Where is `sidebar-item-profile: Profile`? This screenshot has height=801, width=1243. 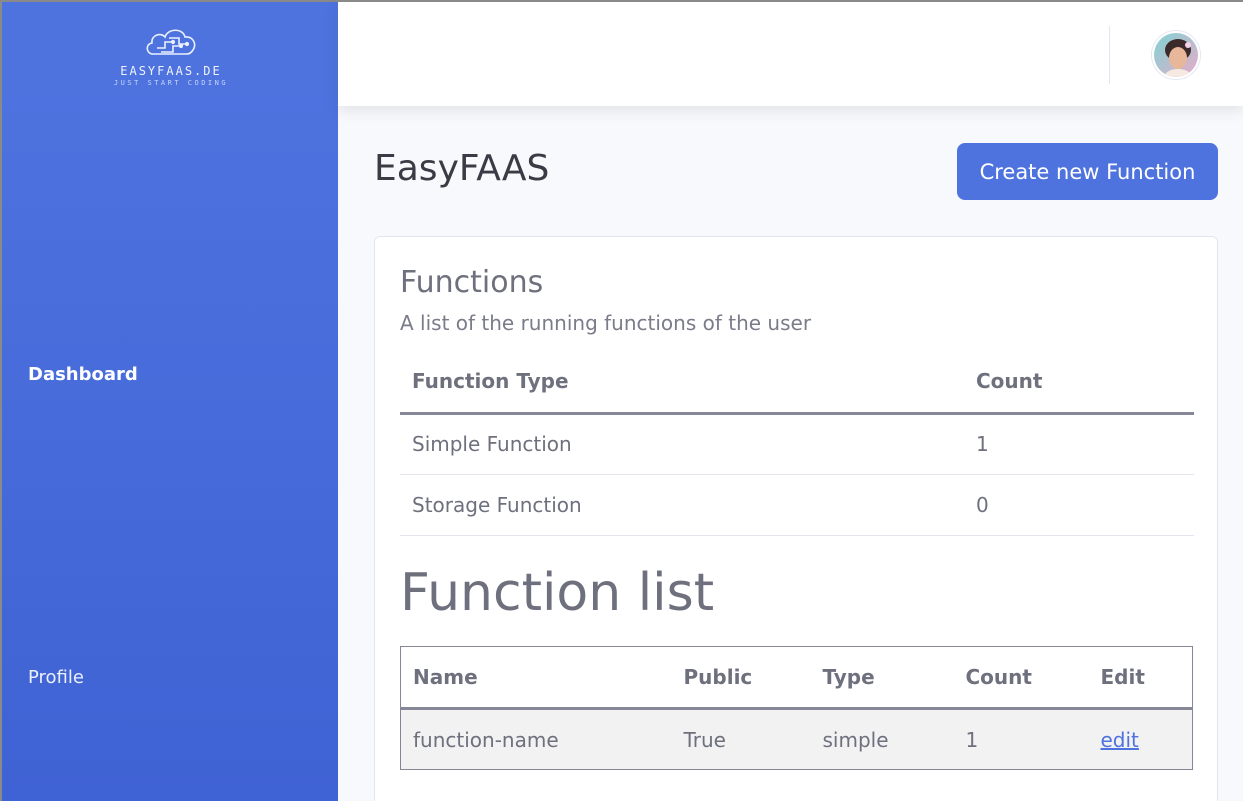 sidebar-item-profile: Profile is located at coordinates (56, 677).